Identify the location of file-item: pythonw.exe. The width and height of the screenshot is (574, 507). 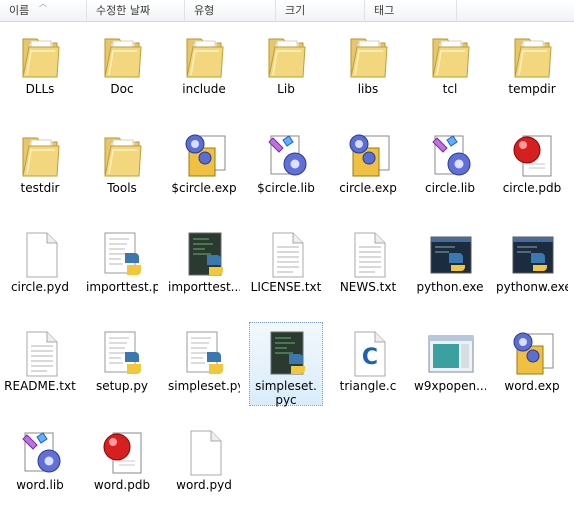
(532, 266).